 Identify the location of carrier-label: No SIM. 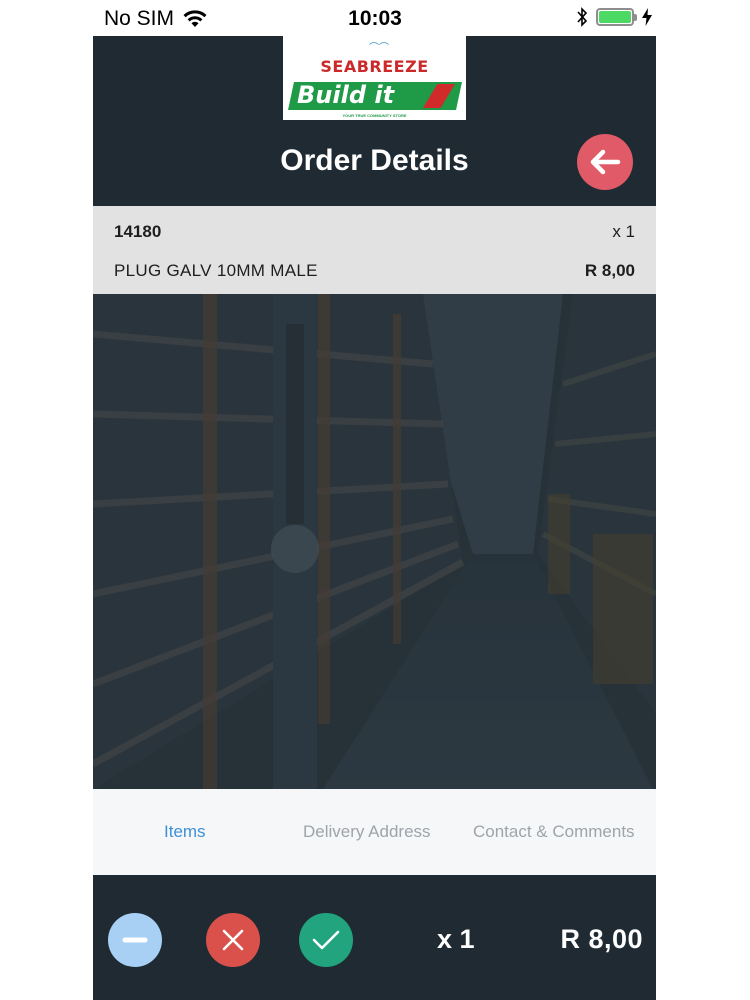
(139, 18).